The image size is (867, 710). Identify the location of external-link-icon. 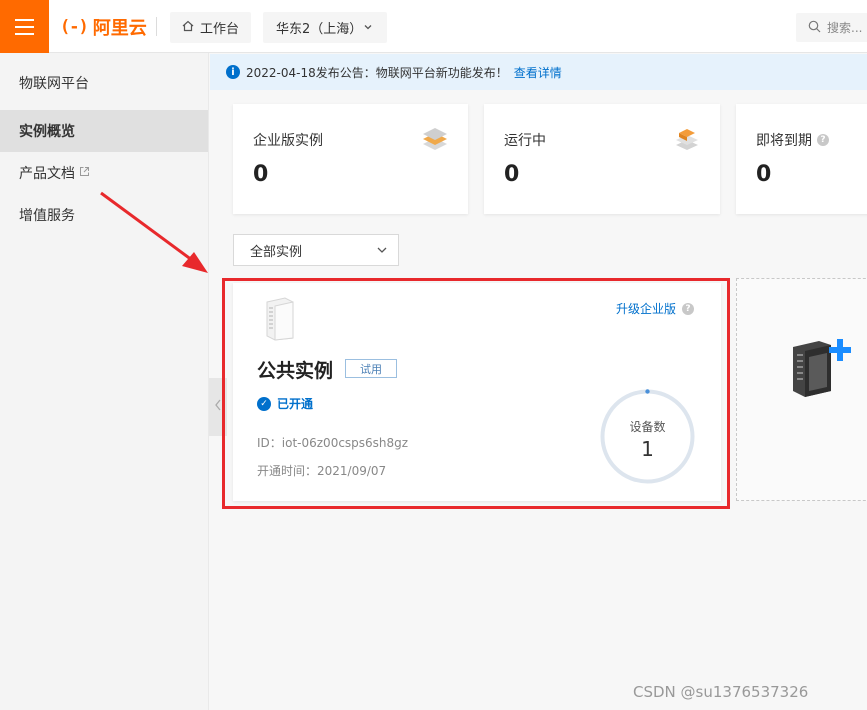
(84, 173).